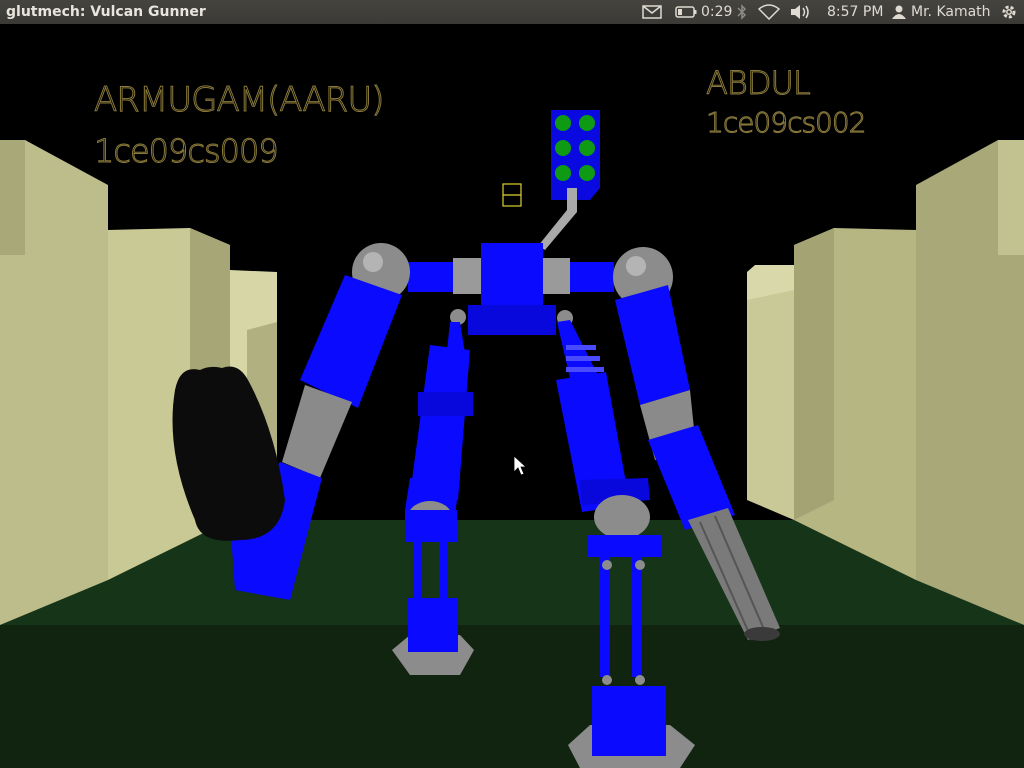 The height and width of the screenshot is (768, 1024). I want to click on gear-icon, so click(1009, 12).